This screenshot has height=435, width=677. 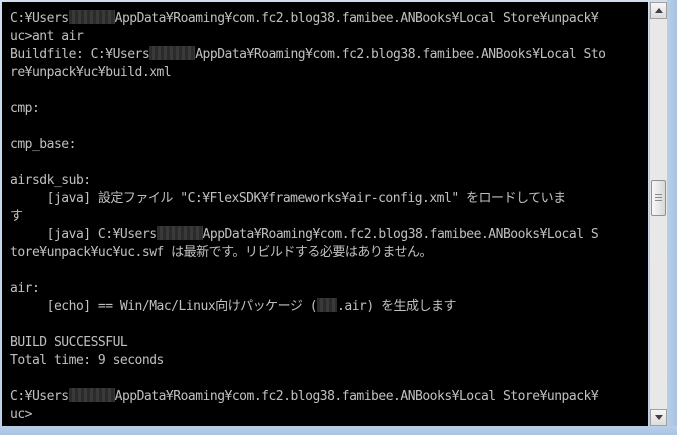 I want to click on scroll-up-button, so click(x=658, y=10).